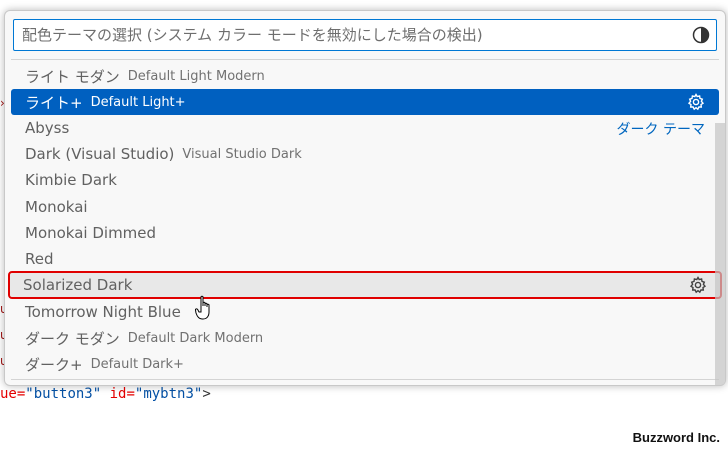 The image size is (728, 460). Describe the element at coordinates (660, 130) in the screenshot. I see `group-label-dark-themes: ダーク テーマ` at that location.